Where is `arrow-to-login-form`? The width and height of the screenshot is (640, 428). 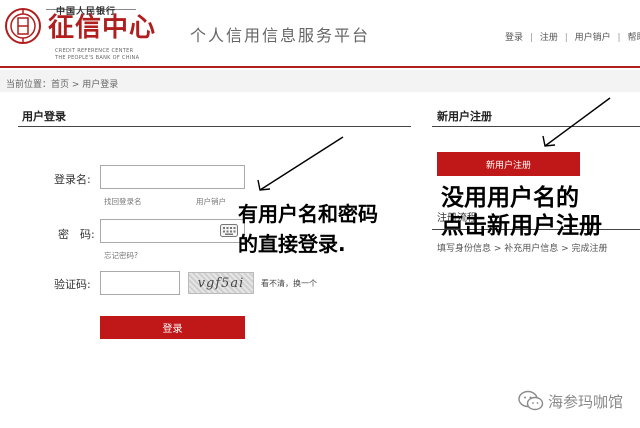
arrow-to-login-form is located at coordinates (301, 163).